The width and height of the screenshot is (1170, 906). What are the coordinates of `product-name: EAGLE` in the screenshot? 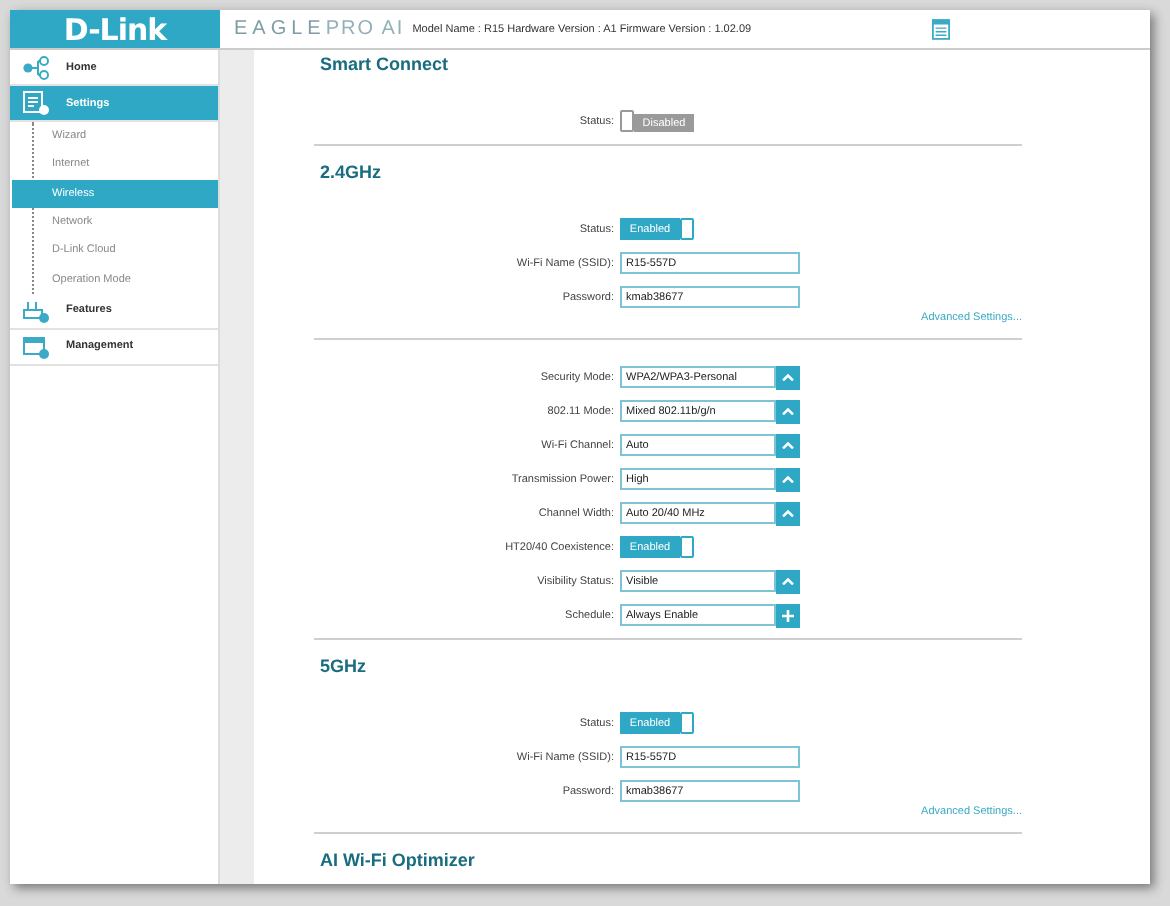 It's located at (280, 29).